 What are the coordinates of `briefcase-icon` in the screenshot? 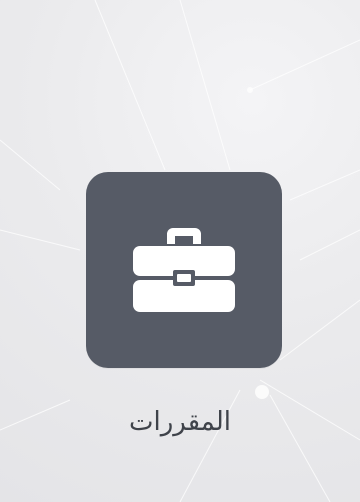 It's located at (184, 270).